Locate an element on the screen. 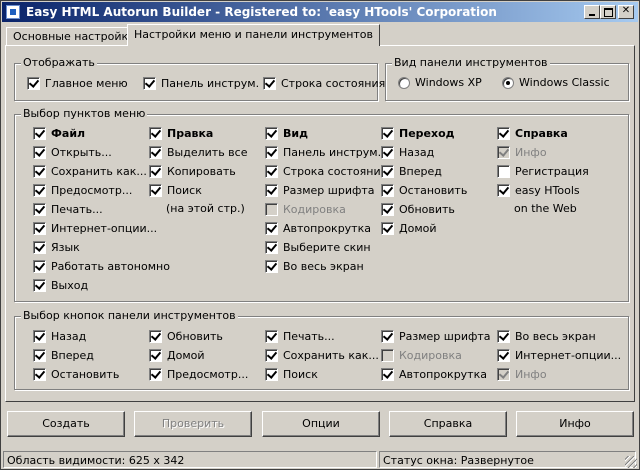  toolbar-button-checkbox-c4-r1: Размер шрифта is located at coordinates (436, 336).